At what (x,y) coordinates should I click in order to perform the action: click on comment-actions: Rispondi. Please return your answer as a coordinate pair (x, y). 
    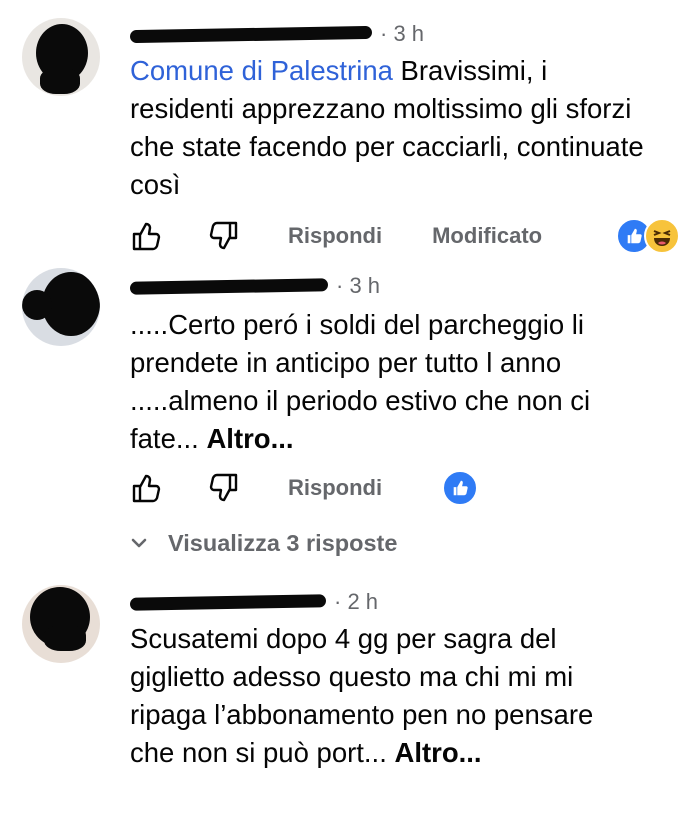
    Looking at the image, I should click on (255, 488).